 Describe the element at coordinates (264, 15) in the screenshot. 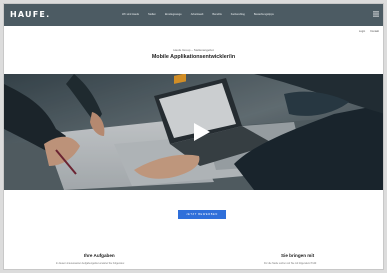

I see `menu-item-tips: Bewerbungstipps` at that location.